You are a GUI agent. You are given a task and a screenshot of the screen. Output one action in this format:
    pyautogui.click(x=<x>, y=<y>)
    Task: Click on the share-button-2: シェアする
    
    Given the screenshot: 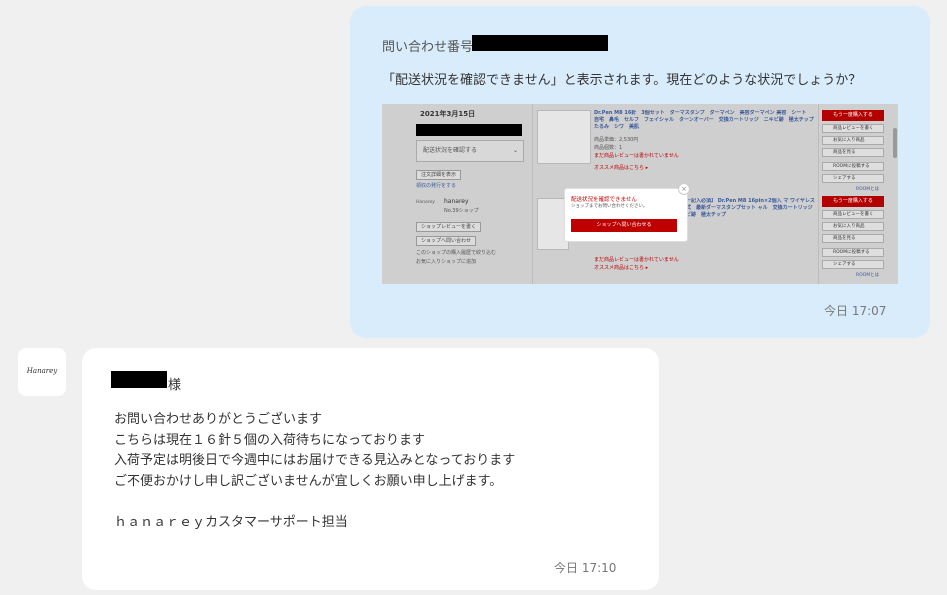 What is the action you would take?
    pyautogui.click(x=853, y=264)
    